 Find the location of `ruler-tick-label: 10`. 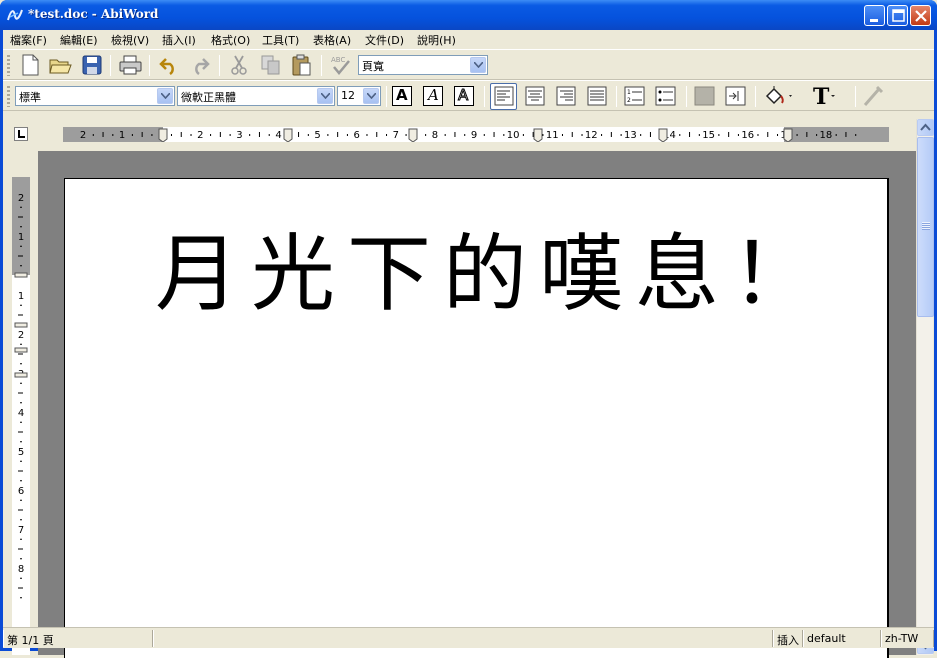

ruler-tick-label: 10 is located at coordinates (513, 135).